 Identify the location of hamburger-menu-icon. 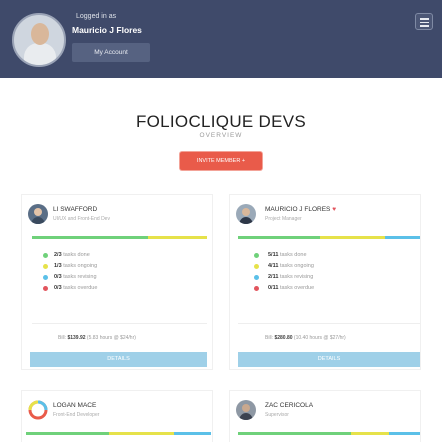
(424, 21).